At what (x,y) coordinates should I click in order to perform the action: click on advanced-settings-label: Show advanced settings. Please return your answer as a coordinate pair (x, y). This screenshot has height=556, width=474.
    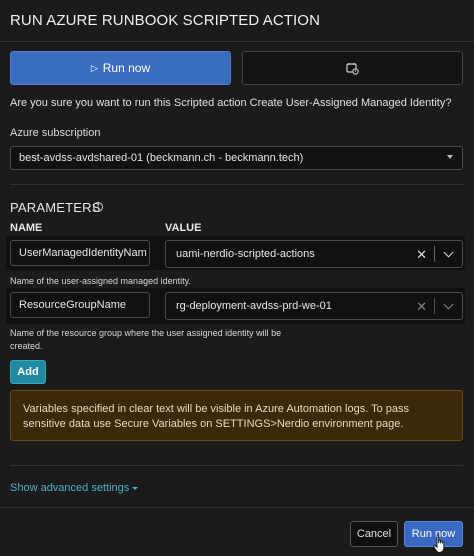
    Looking at the image, I should click on (70, 488).